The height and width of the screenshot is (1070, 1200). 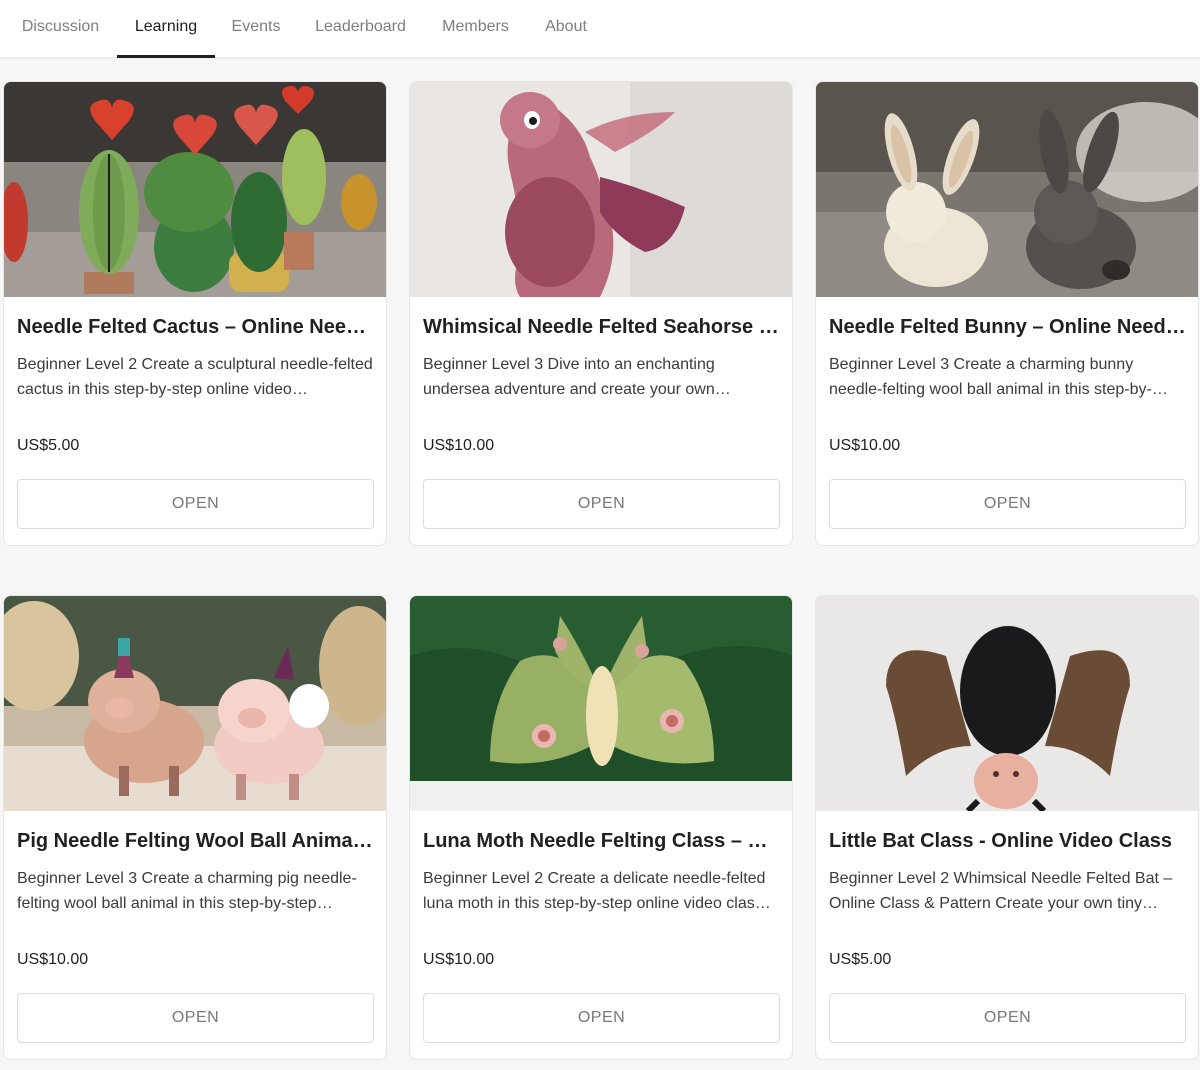 I want to click on tab-label: Events, so click(x=256, y=26).